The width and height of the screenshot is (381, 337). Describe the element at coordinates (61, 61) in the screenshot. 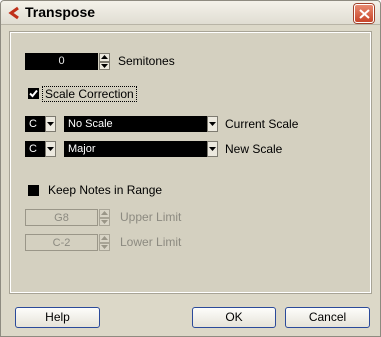

I see `semitones-field: 0` at that location.